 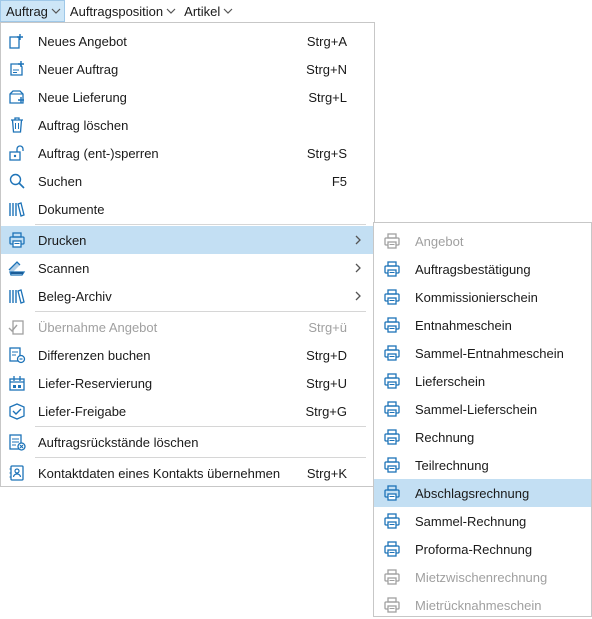 What do you see at coordinates (62, 240) in the screenshot?
I see `menu-item-label: Drucken` at bounding box center [62, 240].